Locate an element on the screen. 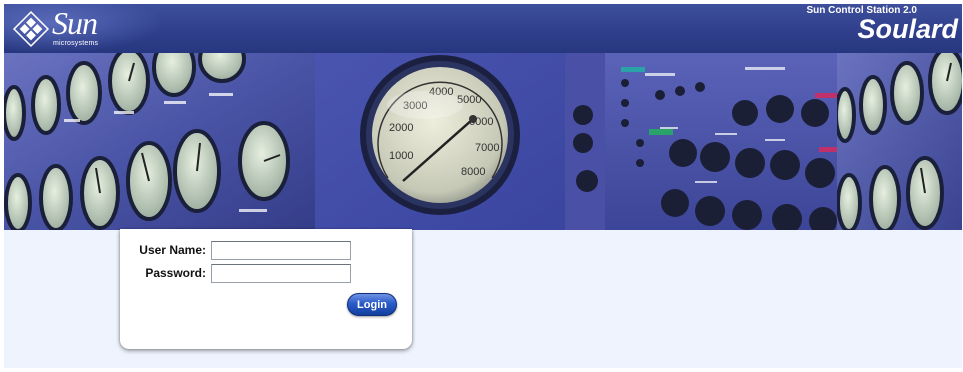 The width and height of the screenshot is (963, 372). server-name: Soulard is located at coordinates (907, 29).